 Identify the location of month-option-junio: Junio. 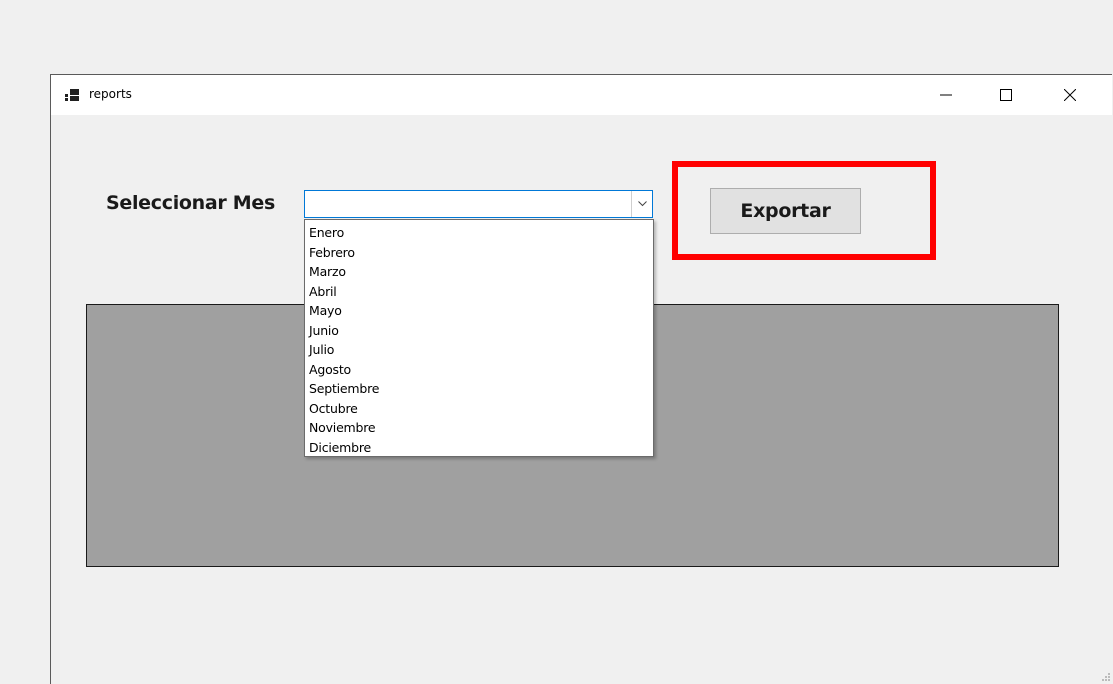
(479, 331).